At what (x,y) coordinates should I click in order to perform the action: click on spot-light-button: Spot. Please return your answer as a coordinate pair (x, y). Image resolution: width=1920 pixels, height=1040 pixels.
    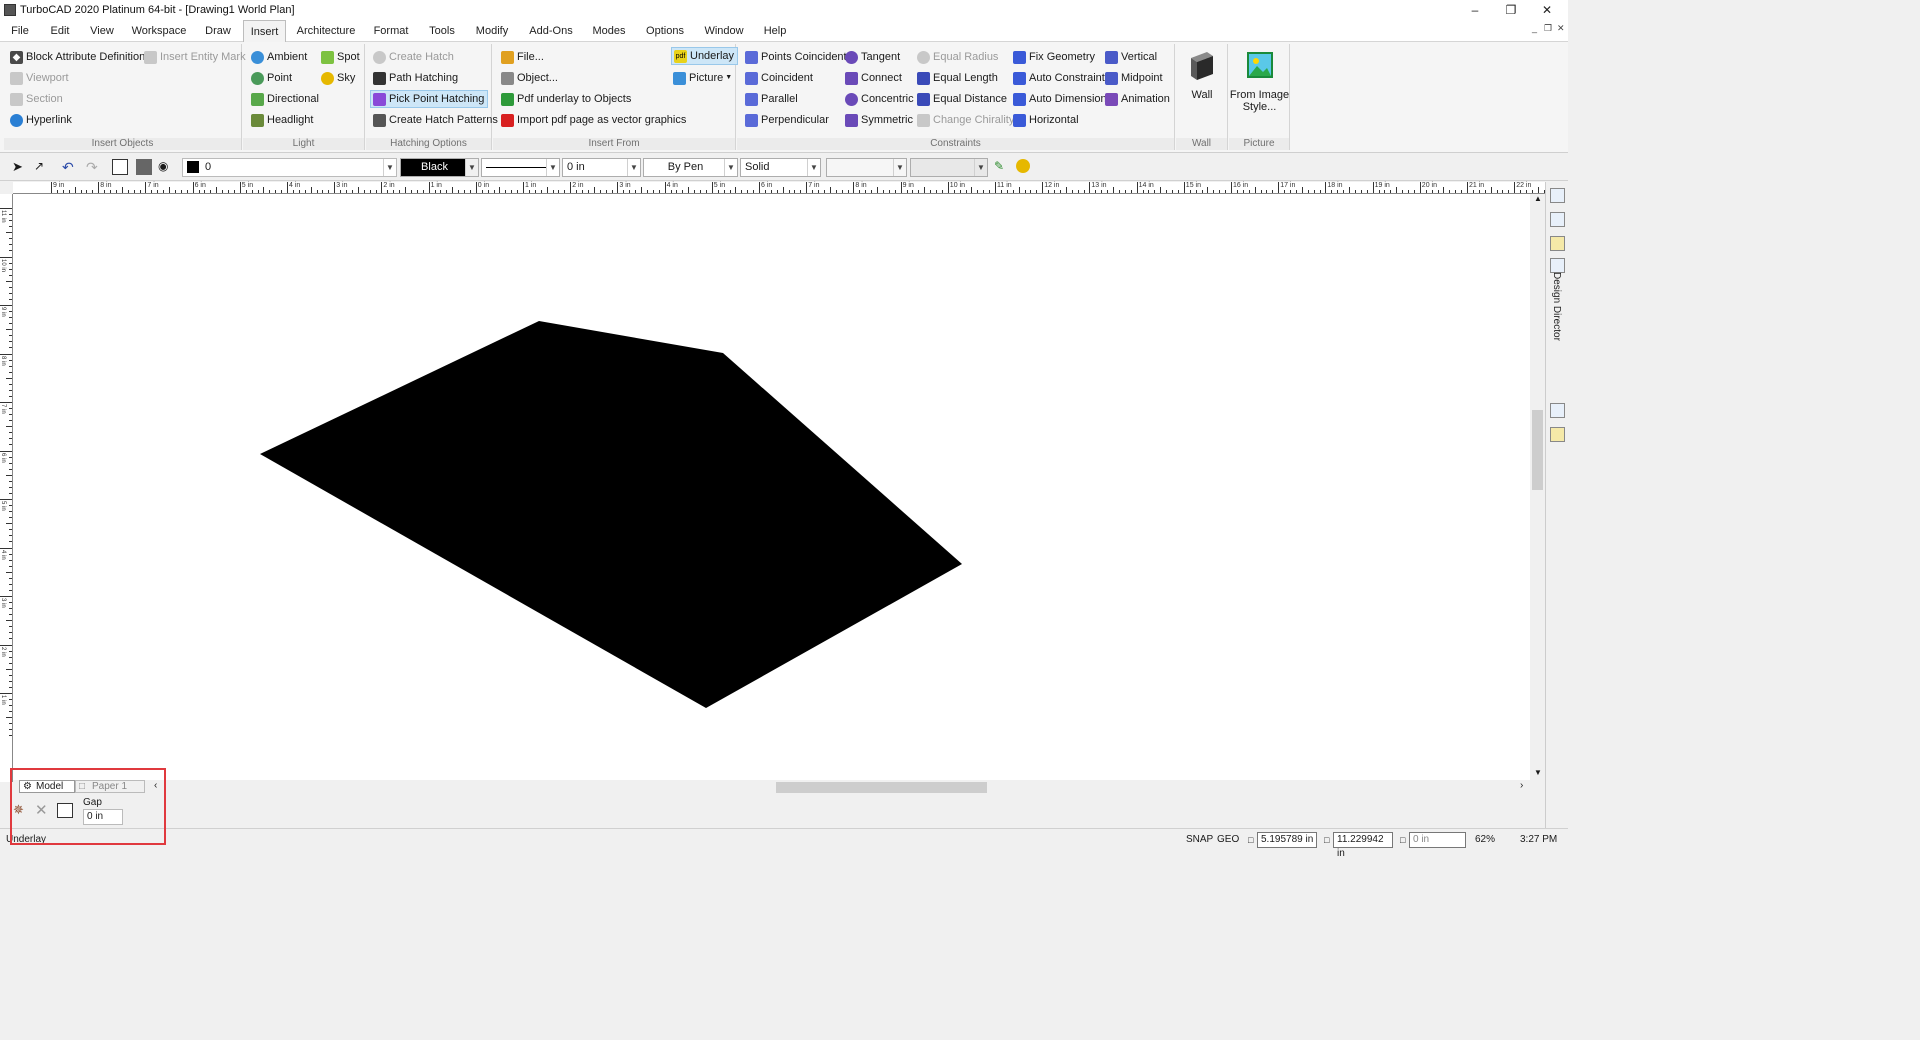
    Looking at the image, I should click on (340, 57).